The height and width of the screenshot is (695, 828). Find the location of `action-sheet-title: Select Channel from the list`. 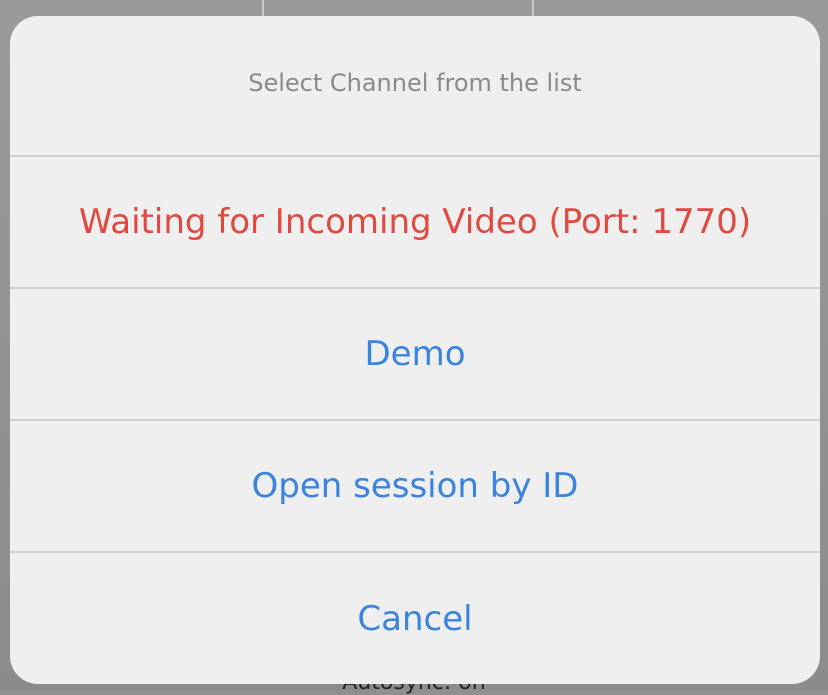

action-sheet-title: Select Channel from the list is located at coordinates (415, 82).